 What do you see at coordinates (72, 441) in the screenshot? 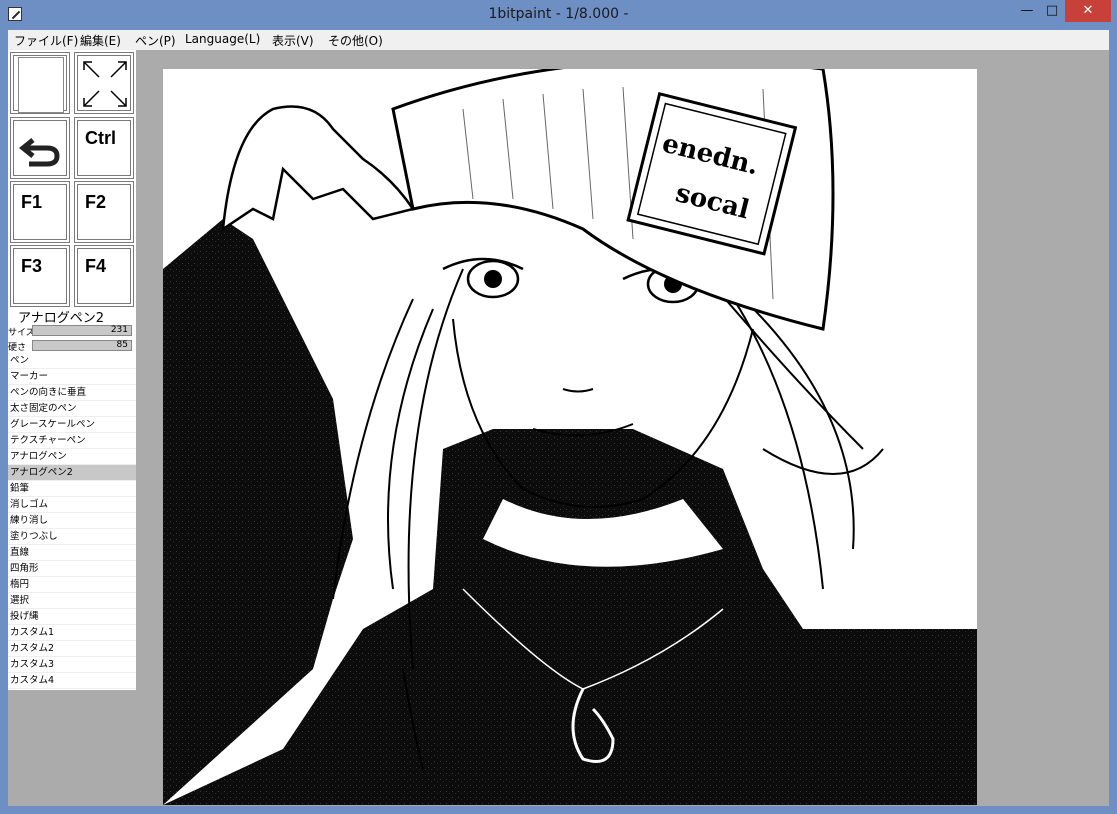
I see `pen-list-item: テクスチャーペン` at bounding box center [72, 441].